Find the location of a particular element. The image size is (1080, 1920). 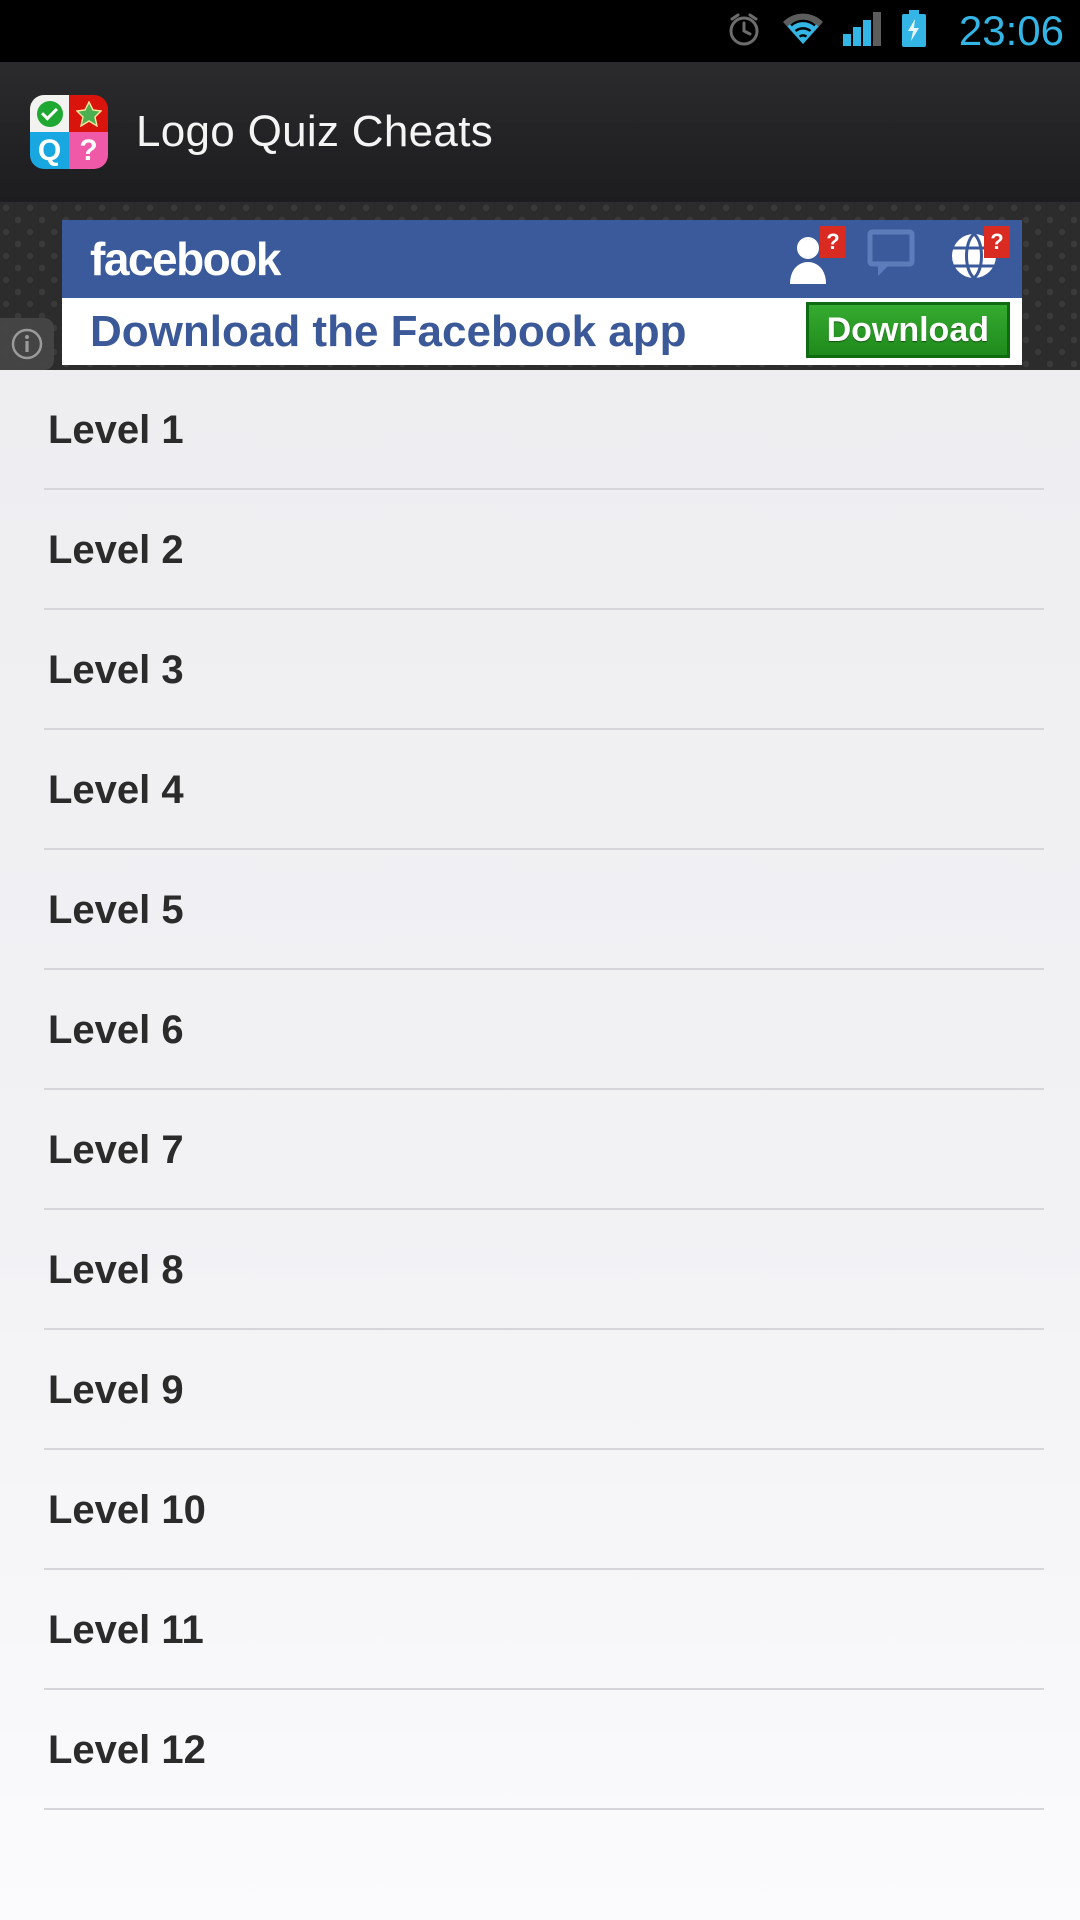

star-icon is located at coordinates (88, 113).